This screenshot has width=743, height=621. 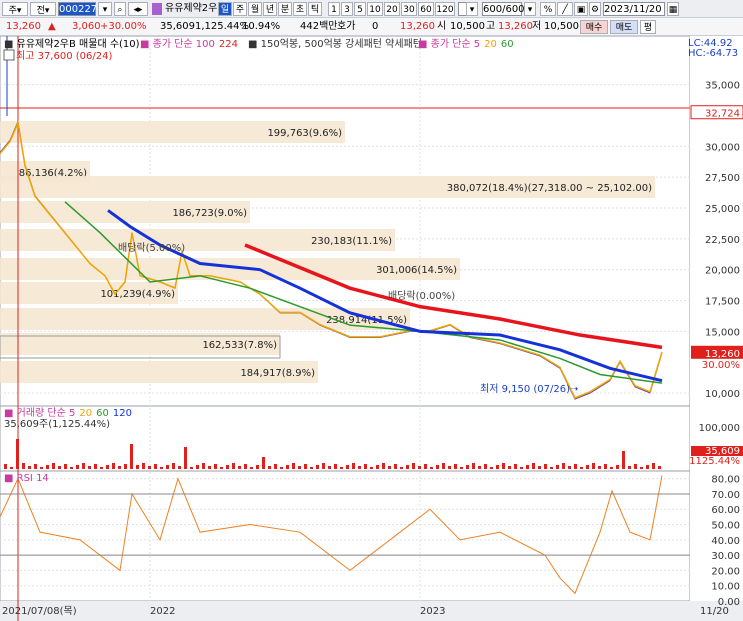 What do you see at coordinates (39, 611) in the screenshot?
I see `date-tick: 2021/07/08(목)` at bounding box center [39, 611].